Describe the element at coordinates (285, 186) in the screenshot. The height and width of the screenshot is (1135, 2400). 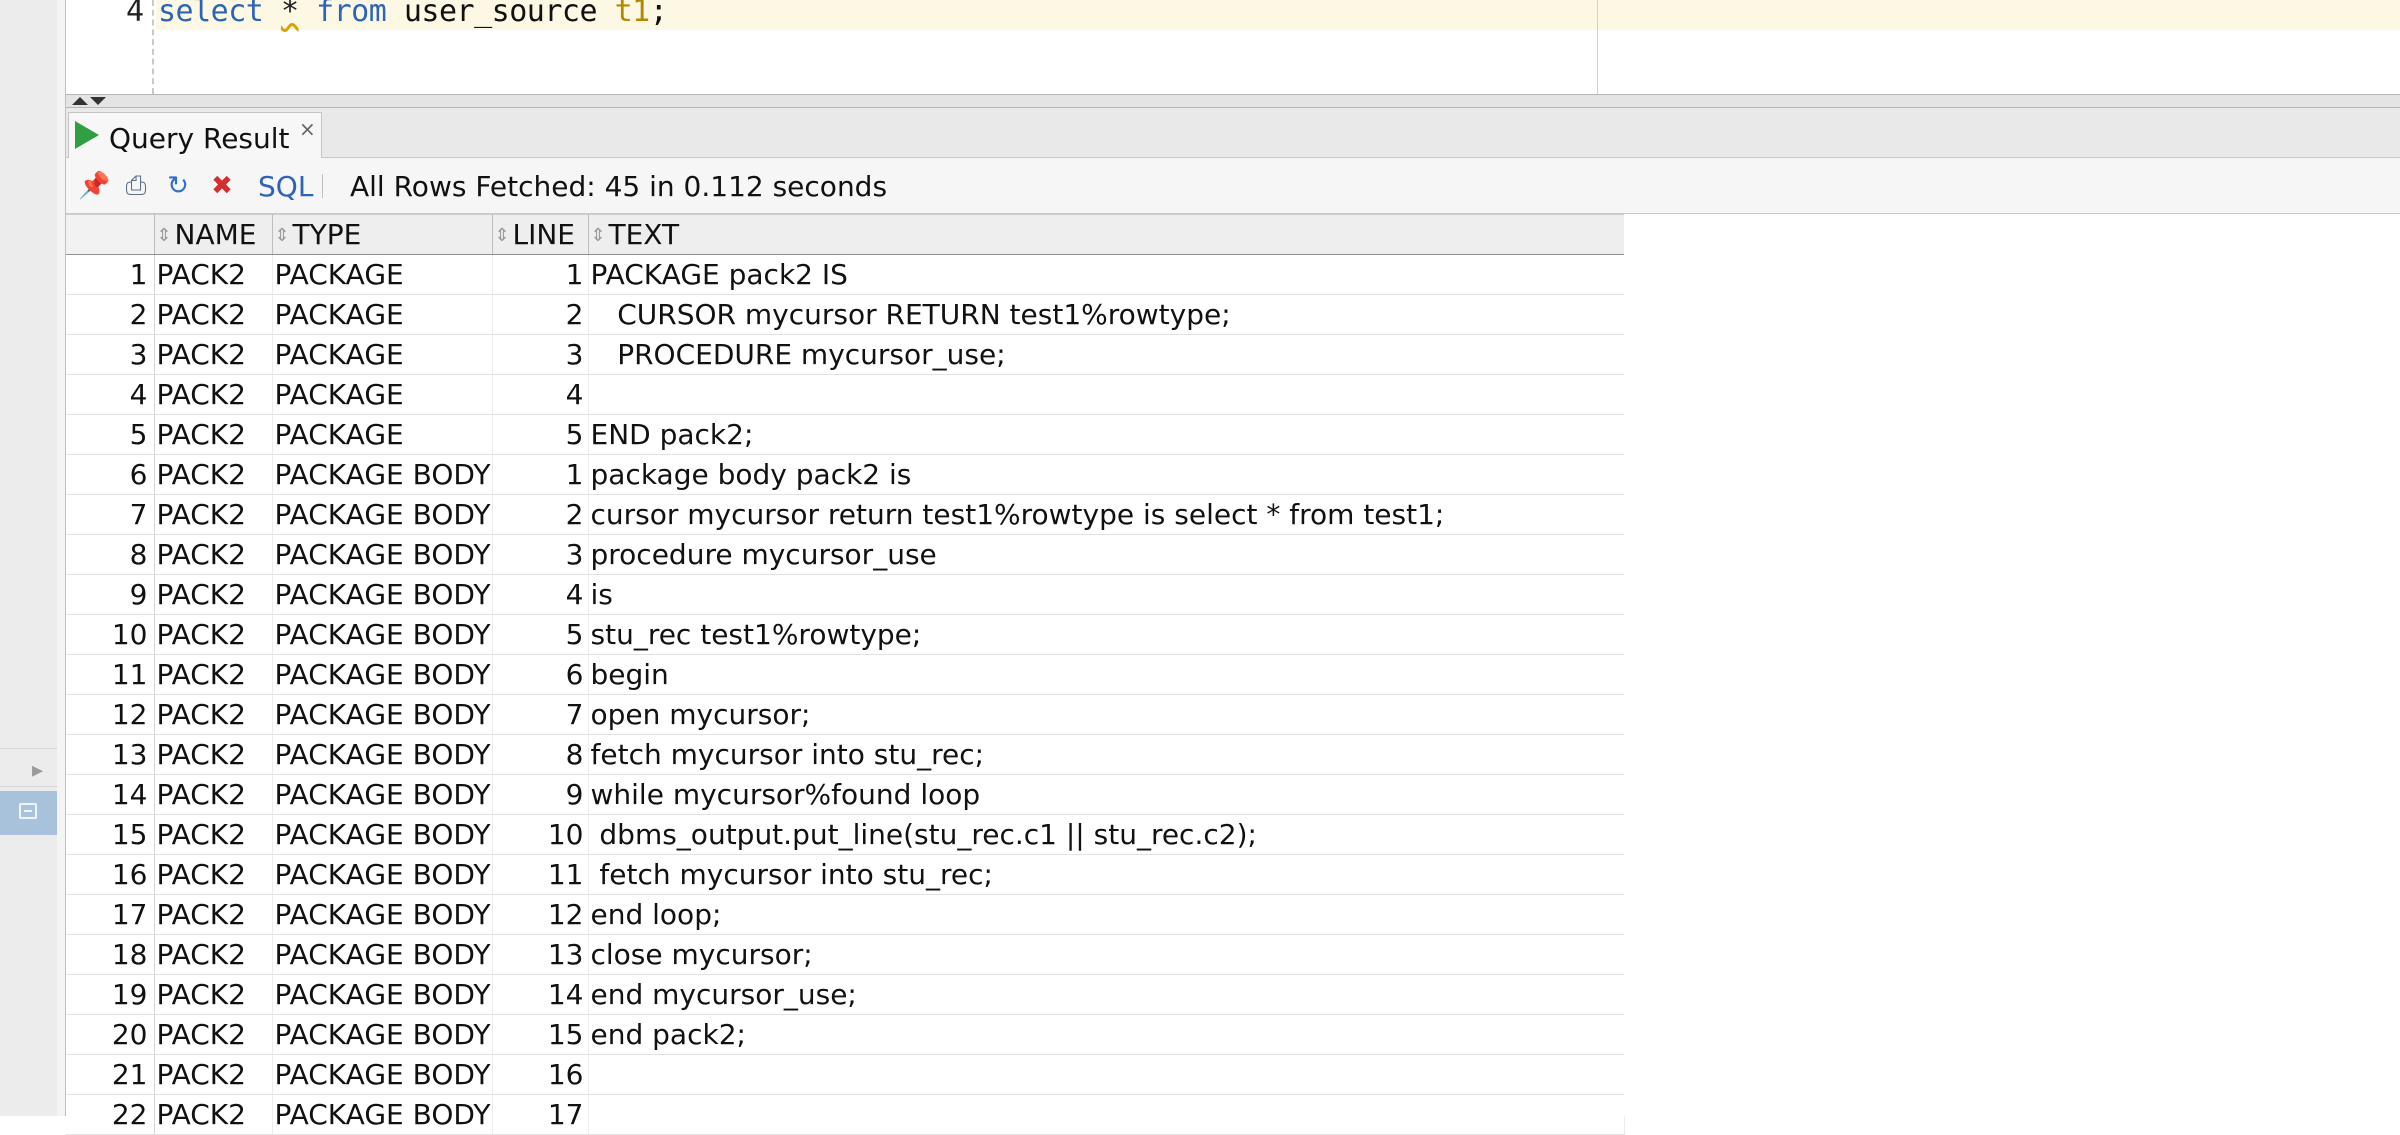
I see `sql-link: SQL` at that location.